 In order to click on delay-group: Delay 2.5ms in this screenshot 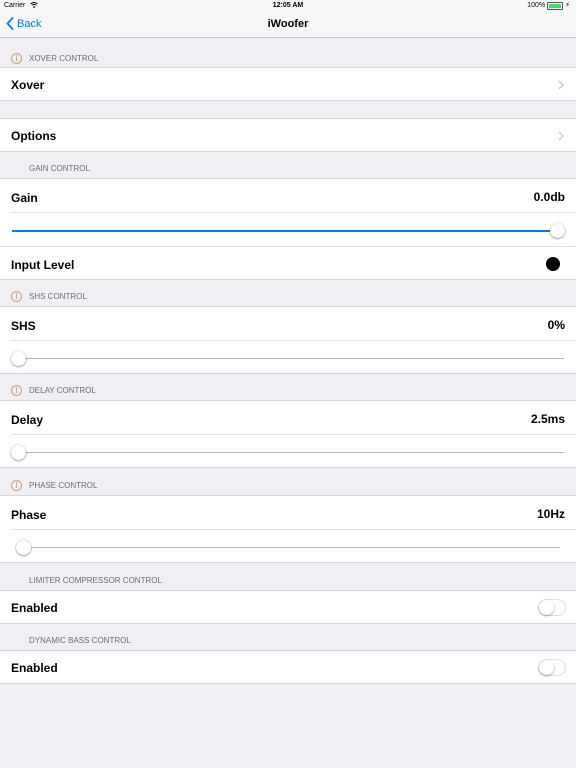, I will do `click(288, 434)`.